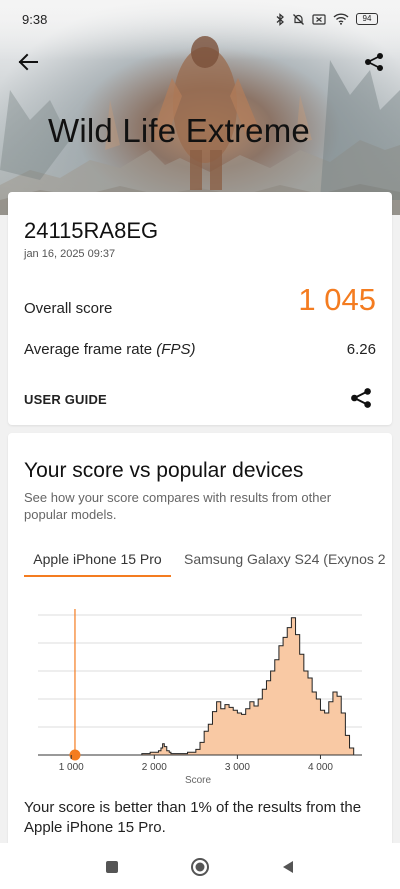  I want to click on device-name: 24115RA8EG, so click(91, 230).